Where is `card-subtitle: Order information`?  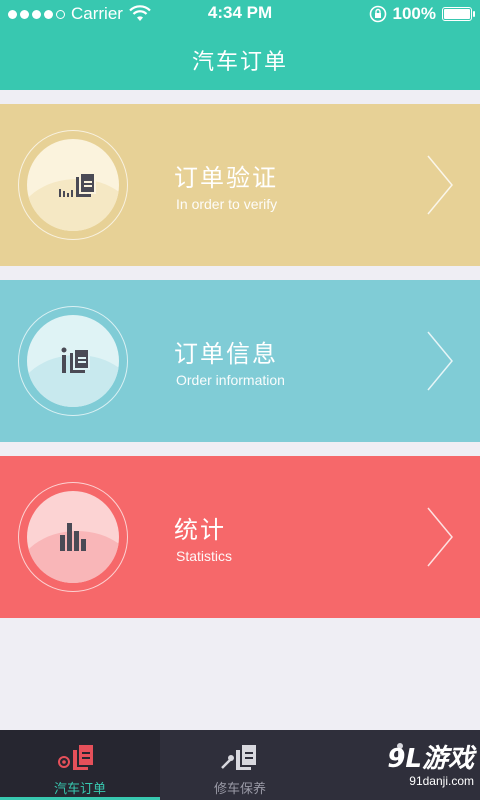 card-subtitle: Order information is located at coordinates (230, 380).